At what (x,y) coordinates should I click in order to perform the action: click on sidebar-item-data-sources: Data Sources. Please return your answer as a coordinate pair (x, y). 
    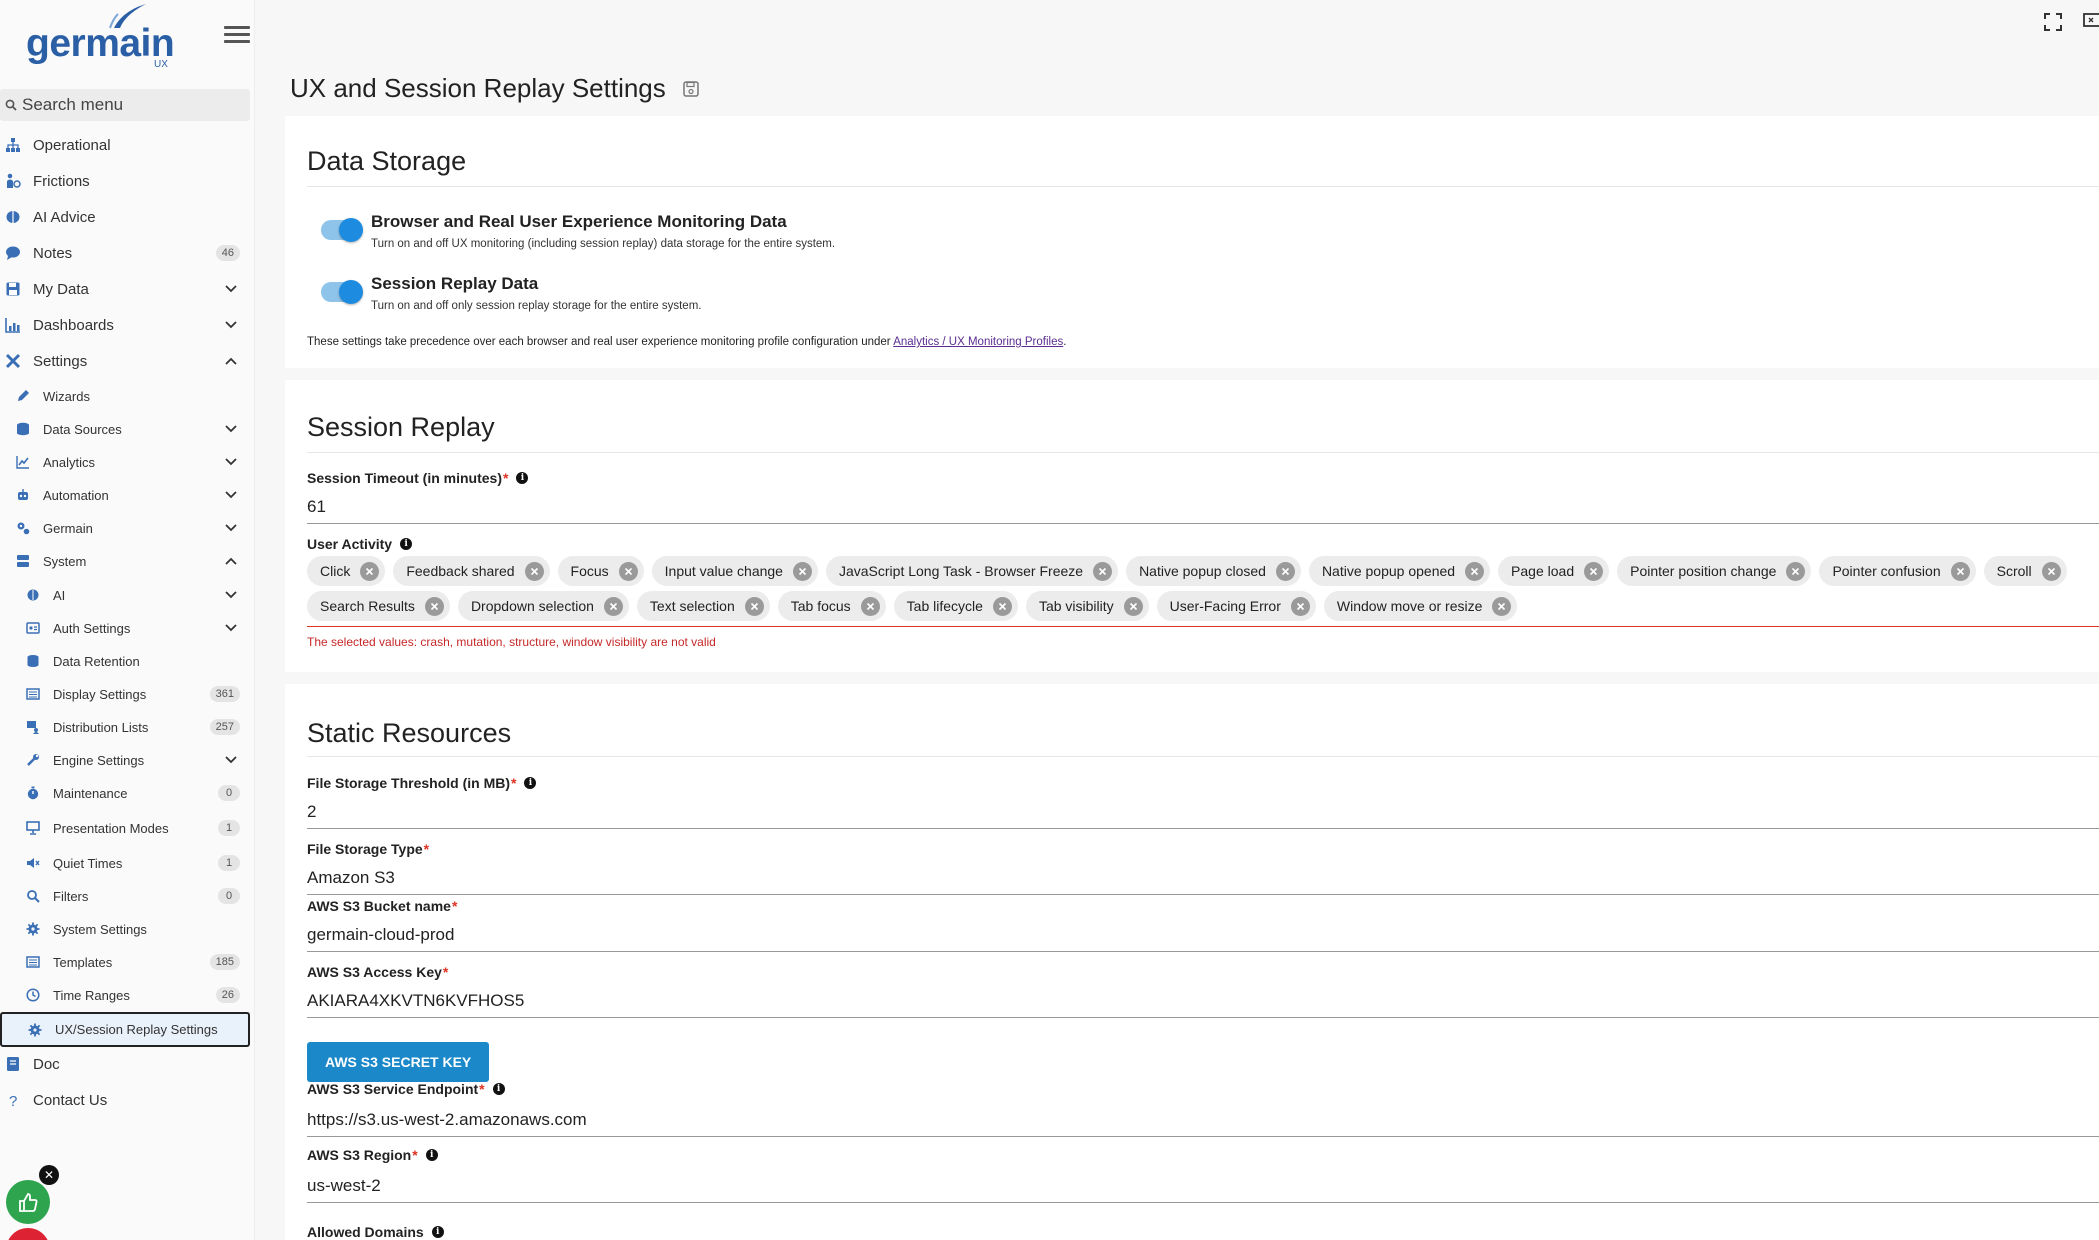
    Looking at the image, I should click on (125, 429).